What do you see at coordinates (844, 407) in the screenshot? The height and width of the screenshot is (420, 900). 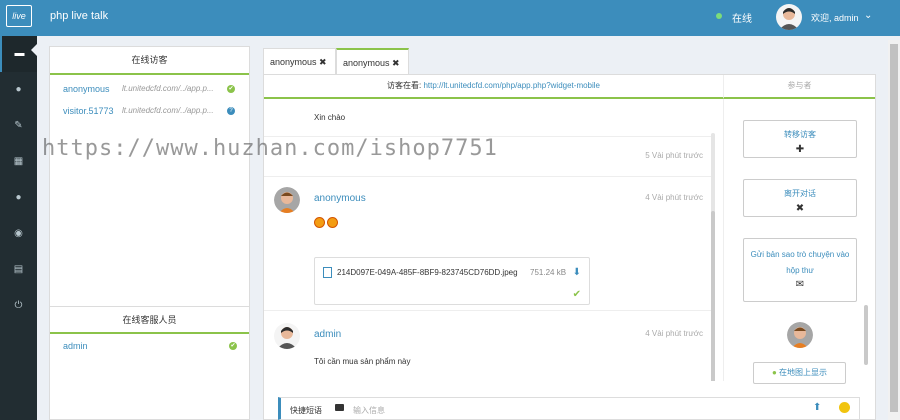 I see `emoji-picker-icon` at bounding box center [844, 407].